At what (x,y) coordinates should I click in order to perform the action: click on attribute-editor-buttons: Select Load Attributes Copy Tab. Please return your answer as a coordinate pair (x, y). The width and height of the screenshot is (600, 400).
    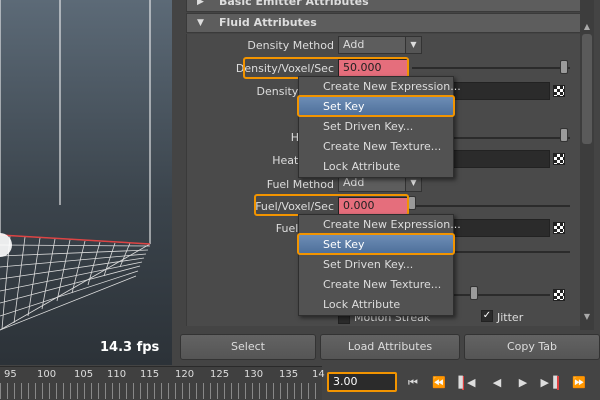
    Looking at the image, I should click on (386, 348).